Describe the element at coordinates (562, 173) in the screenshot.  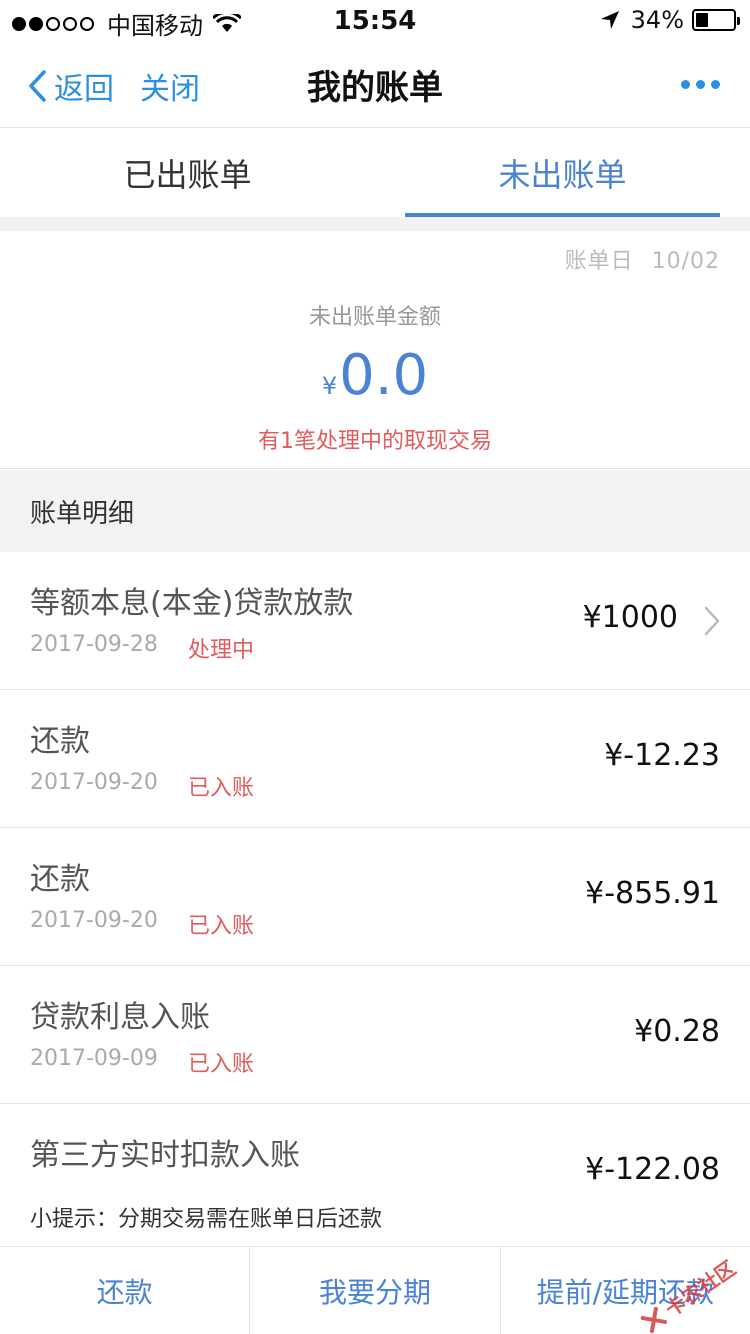
I see `tab-unissued-bill: 未出账单` at that location.